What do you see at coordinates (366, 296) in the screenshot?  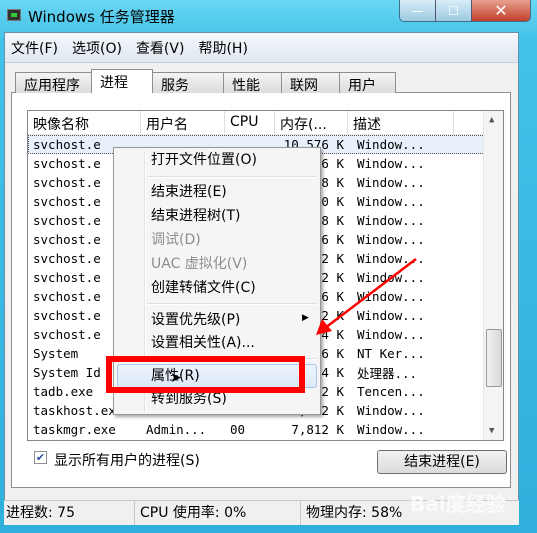 I see `annotation-arrow` at bounding box center [366, 296].